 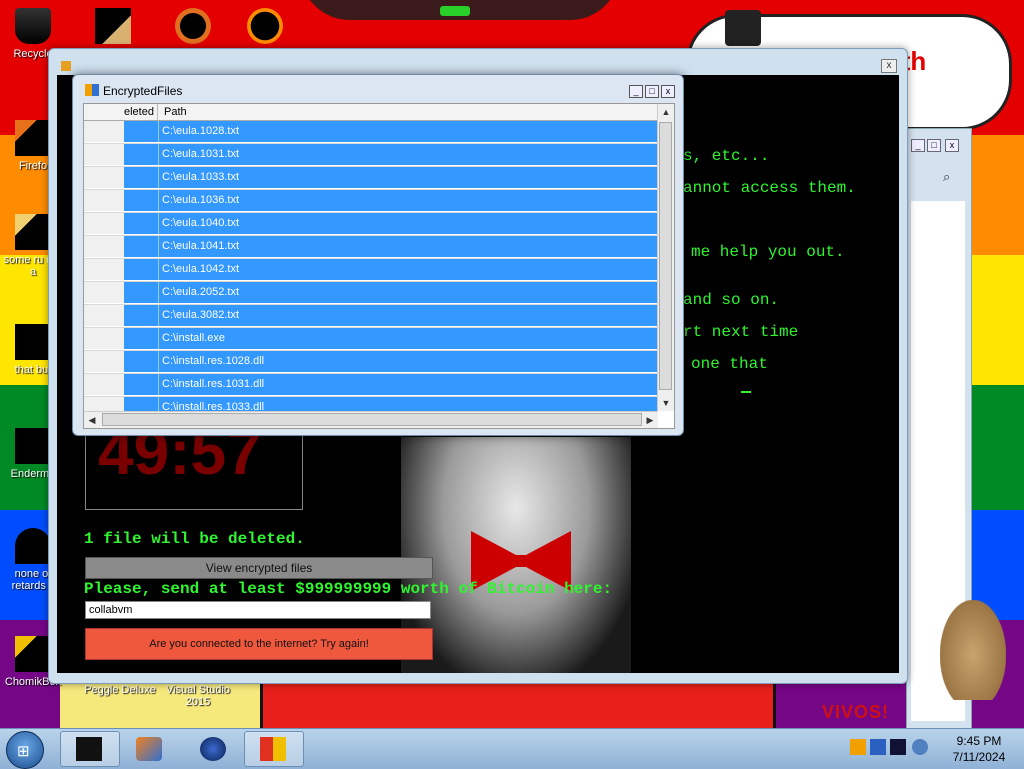 What do you see at coordinates (408, 361) in the screenshot?
I see `path-cell: C:\install.res.1028.dll` at bounding box center [408, 361].